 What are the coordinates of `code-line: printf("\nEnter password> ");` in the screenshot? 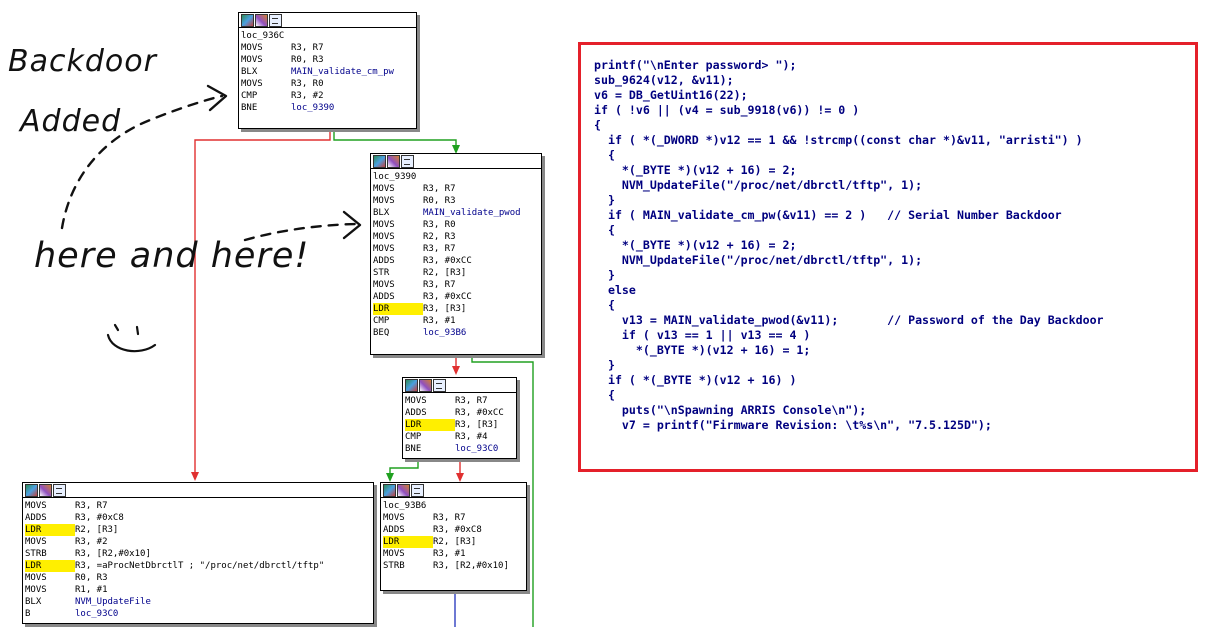 It's located at (849, 65).